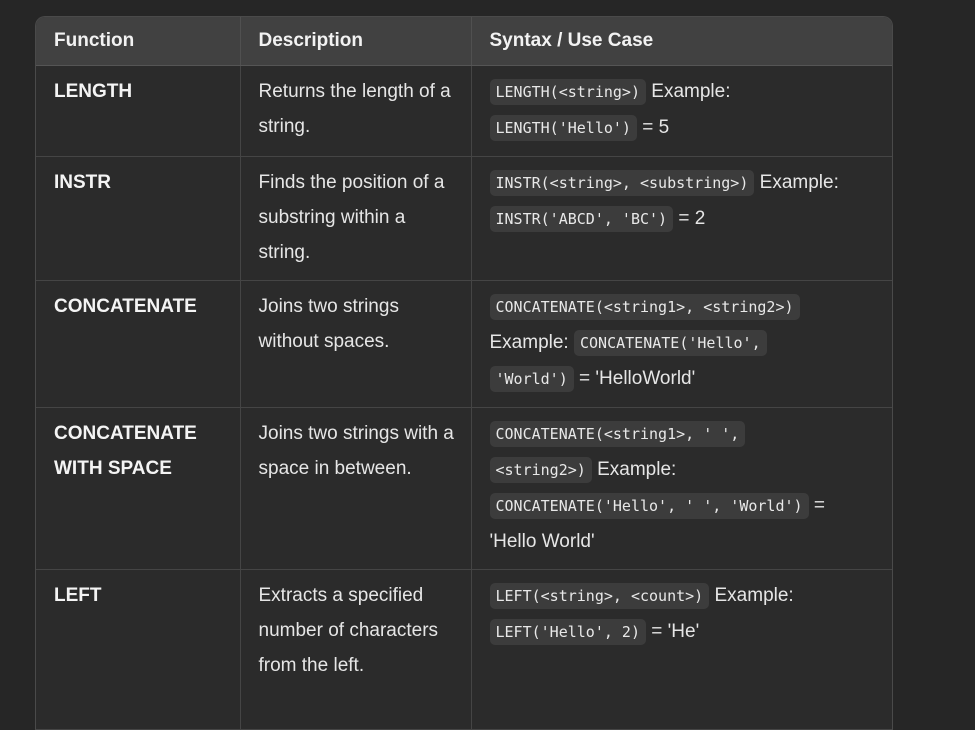 This screenshot has height=730, width=975. What do you see at coordinates (563, 127) in the screenshot?
I see `example-code: LENGTH('Hello')` at bounding box center [563, 127].